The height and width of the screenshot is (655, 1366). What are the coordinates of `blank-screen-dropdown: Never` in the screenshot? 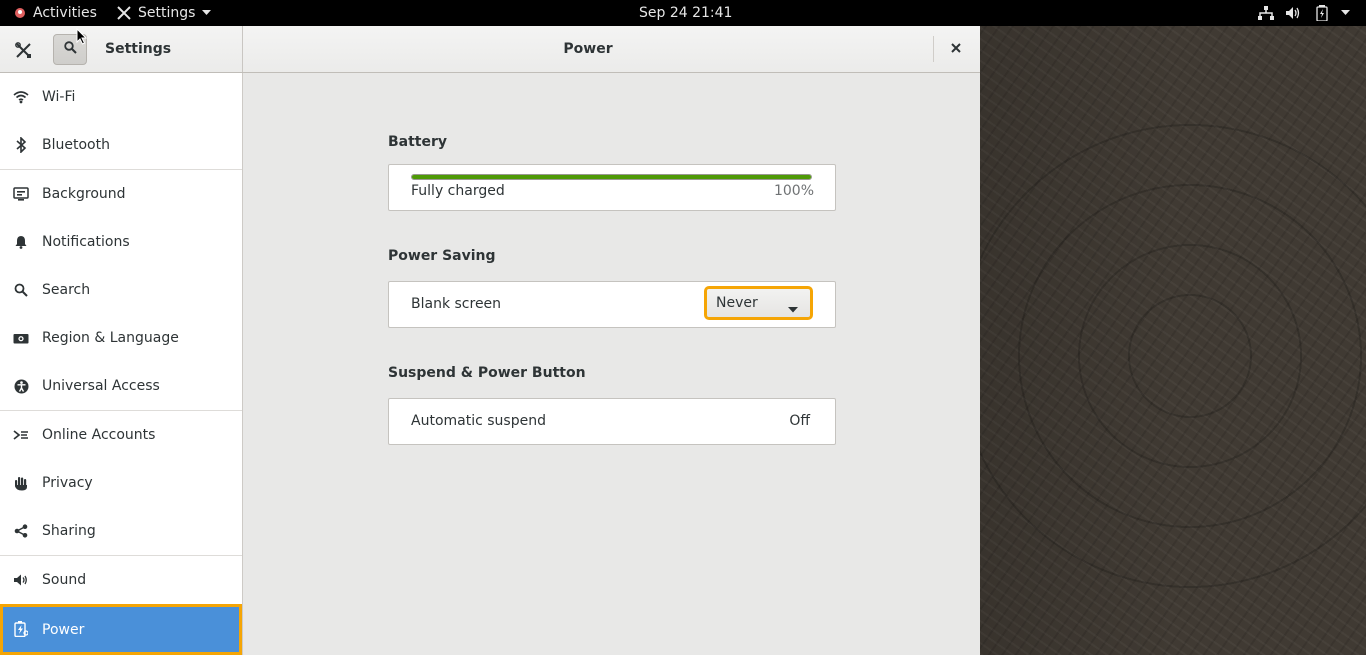 It's located at (758, 303).